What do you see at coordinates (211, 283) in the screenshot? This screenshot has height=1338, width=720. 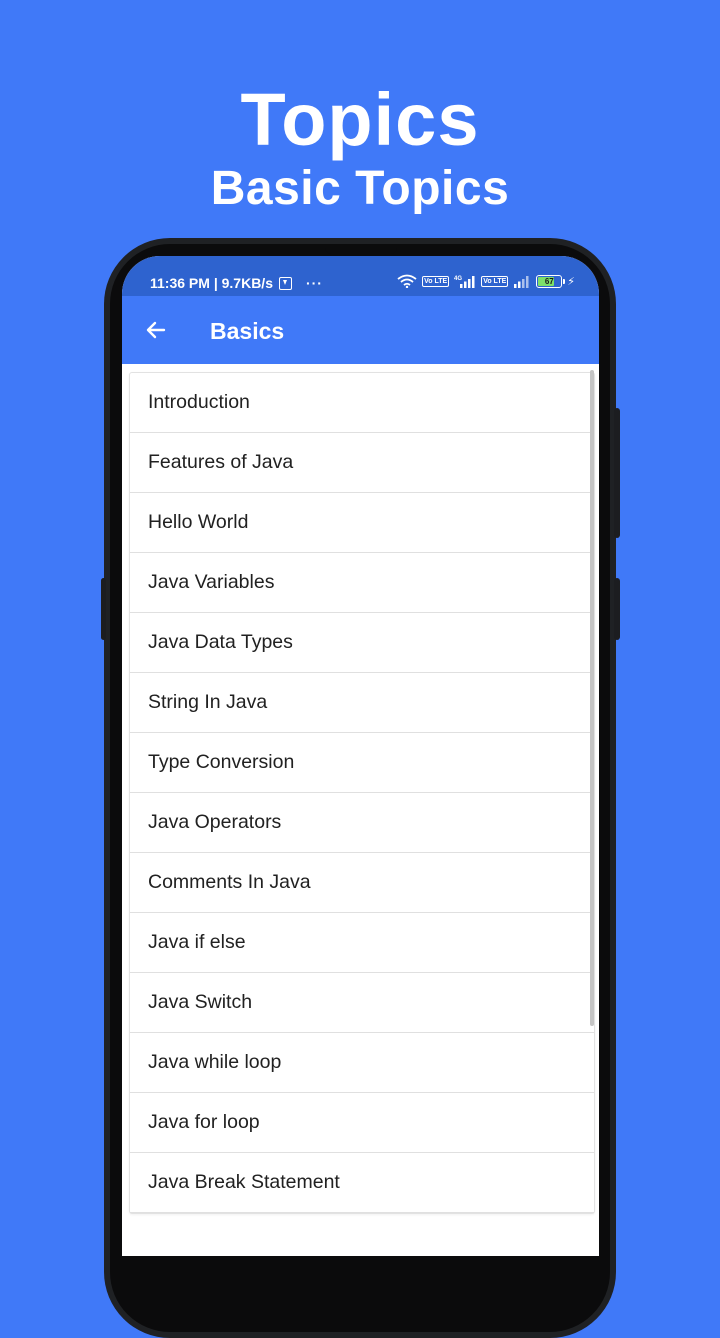 I see `status-time-speed: 11:36 PM | 9.7KB/s` at bounding box center [211, 283].